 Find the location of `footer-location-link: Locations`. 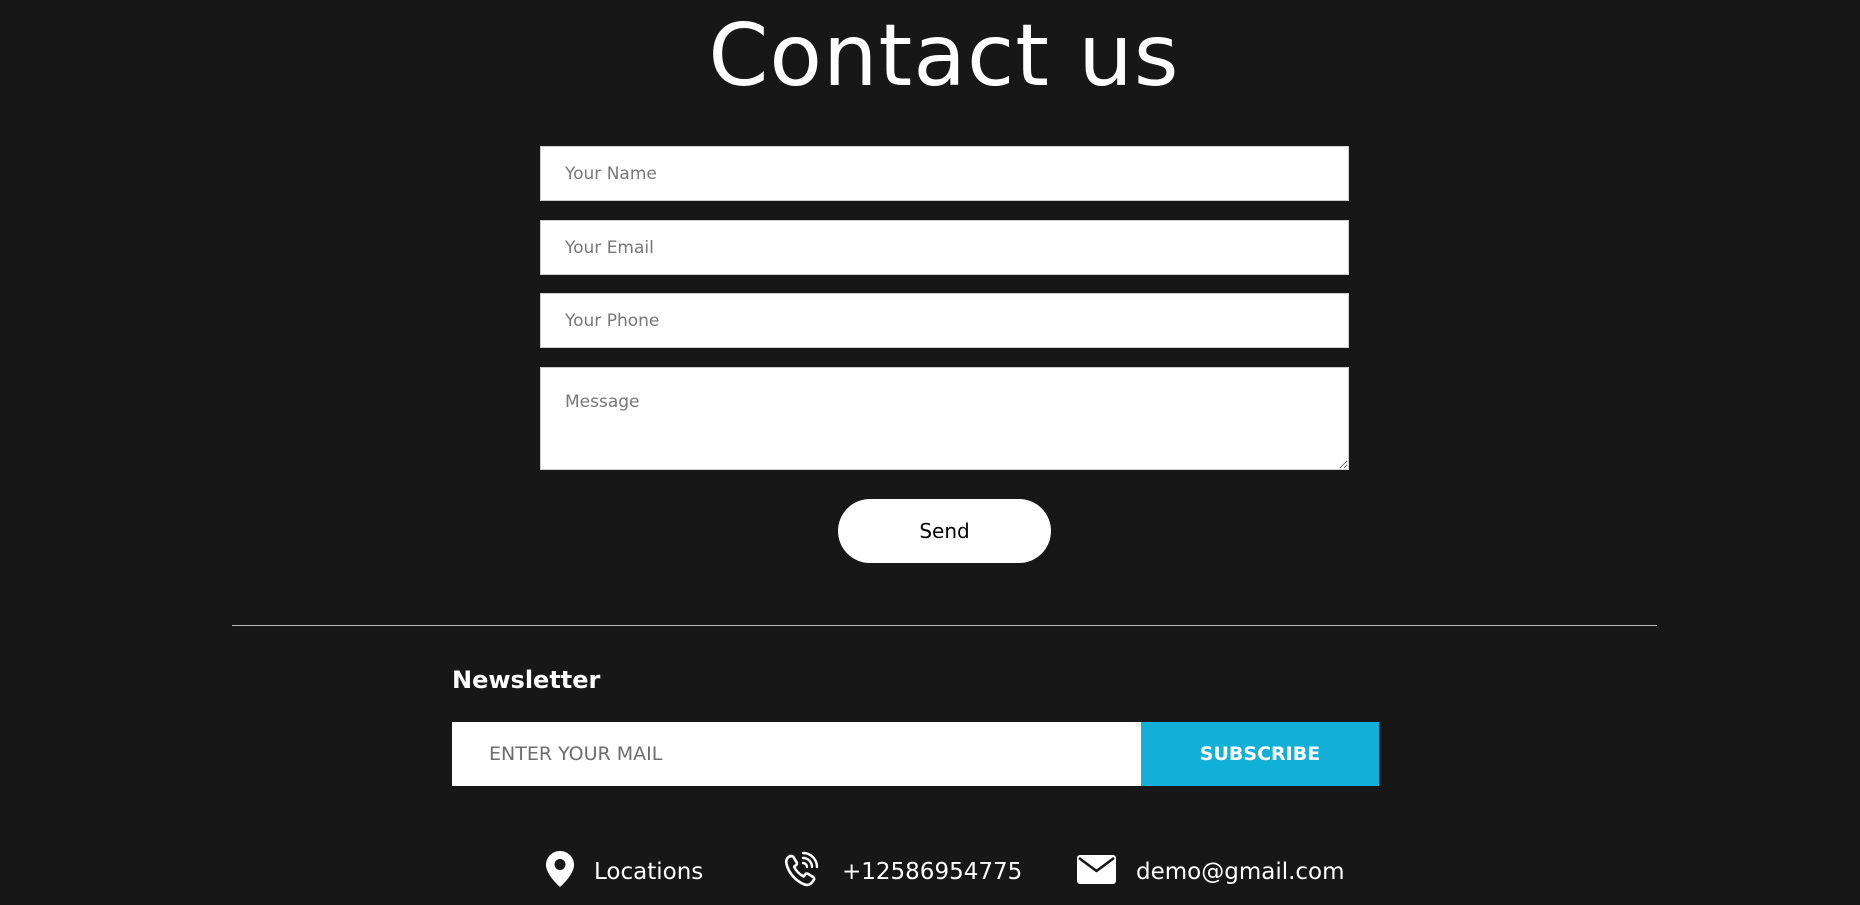

footer-location-link: Locations is located at coordinates (624, 872).